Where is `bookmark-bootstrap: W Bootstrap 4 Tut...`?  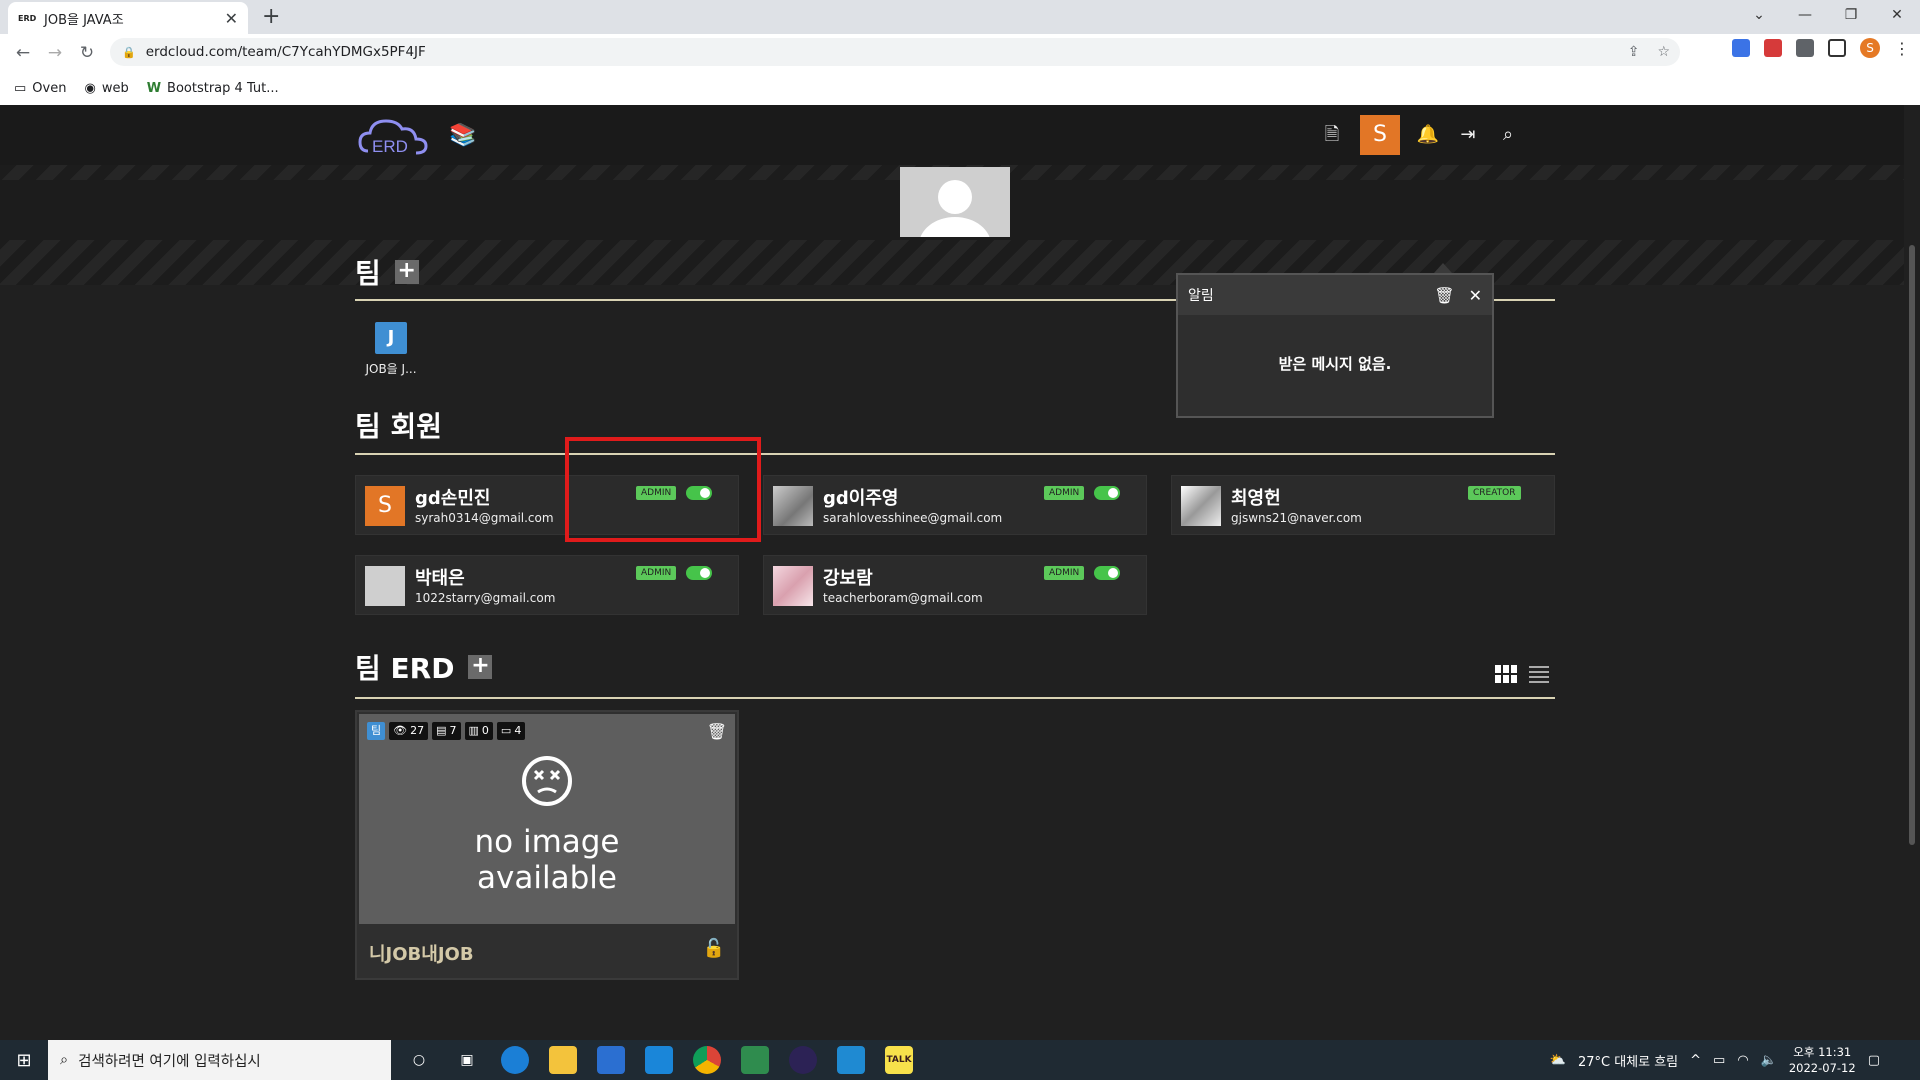 bookmark-bootstrap: W Bootstrap 4 Tut... is located at coordinates (213, 88).